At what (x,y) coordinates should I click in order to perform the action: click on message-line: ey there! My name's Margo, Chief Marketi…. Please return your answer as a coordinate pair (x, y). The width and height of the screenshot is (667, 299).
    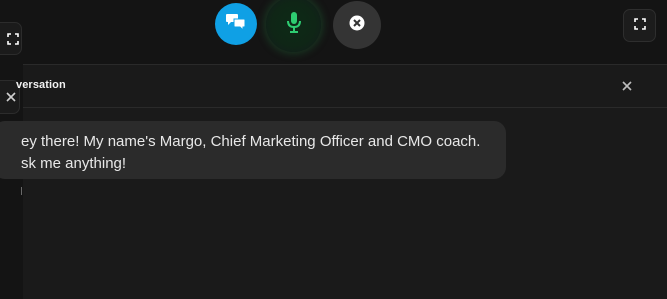
    Looking at the image, I should click on (251, 141).